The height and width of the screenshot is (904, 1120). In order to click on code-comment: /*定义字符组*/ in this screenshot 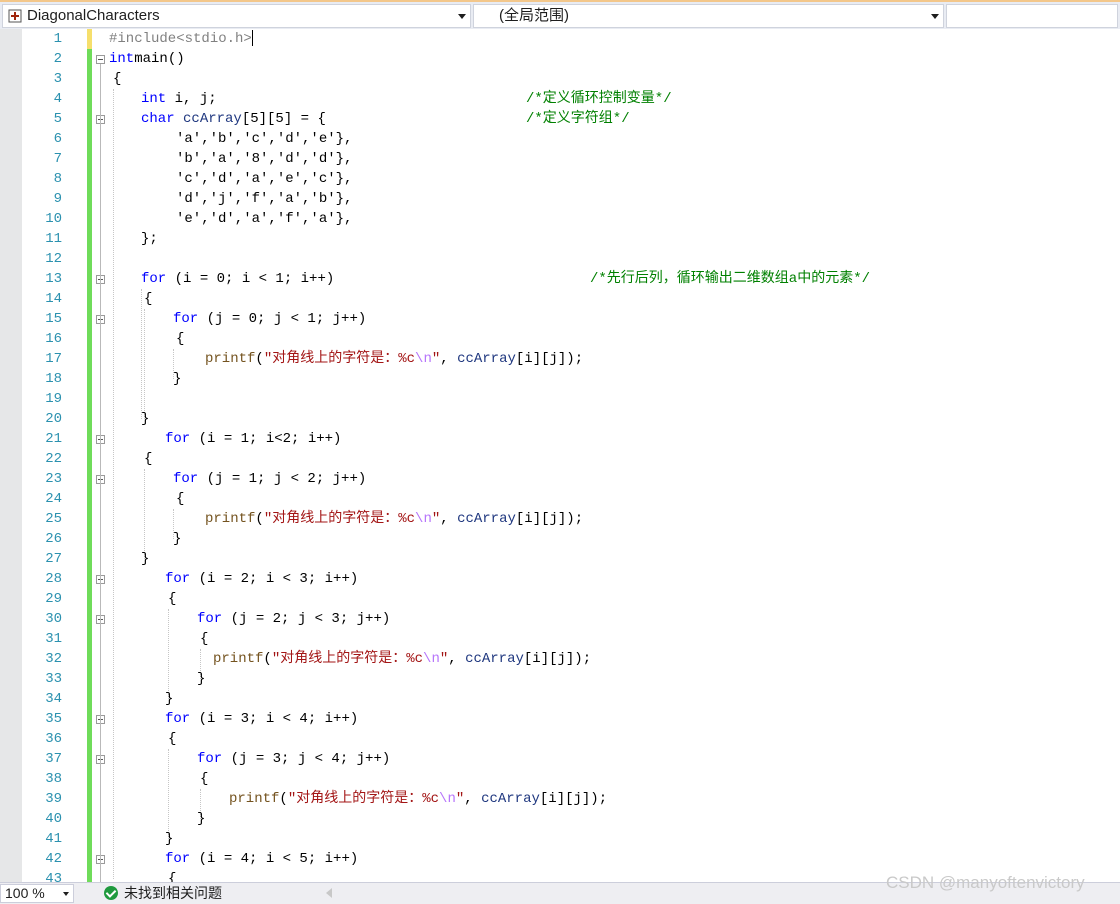, I will do `click(578, 119)`.